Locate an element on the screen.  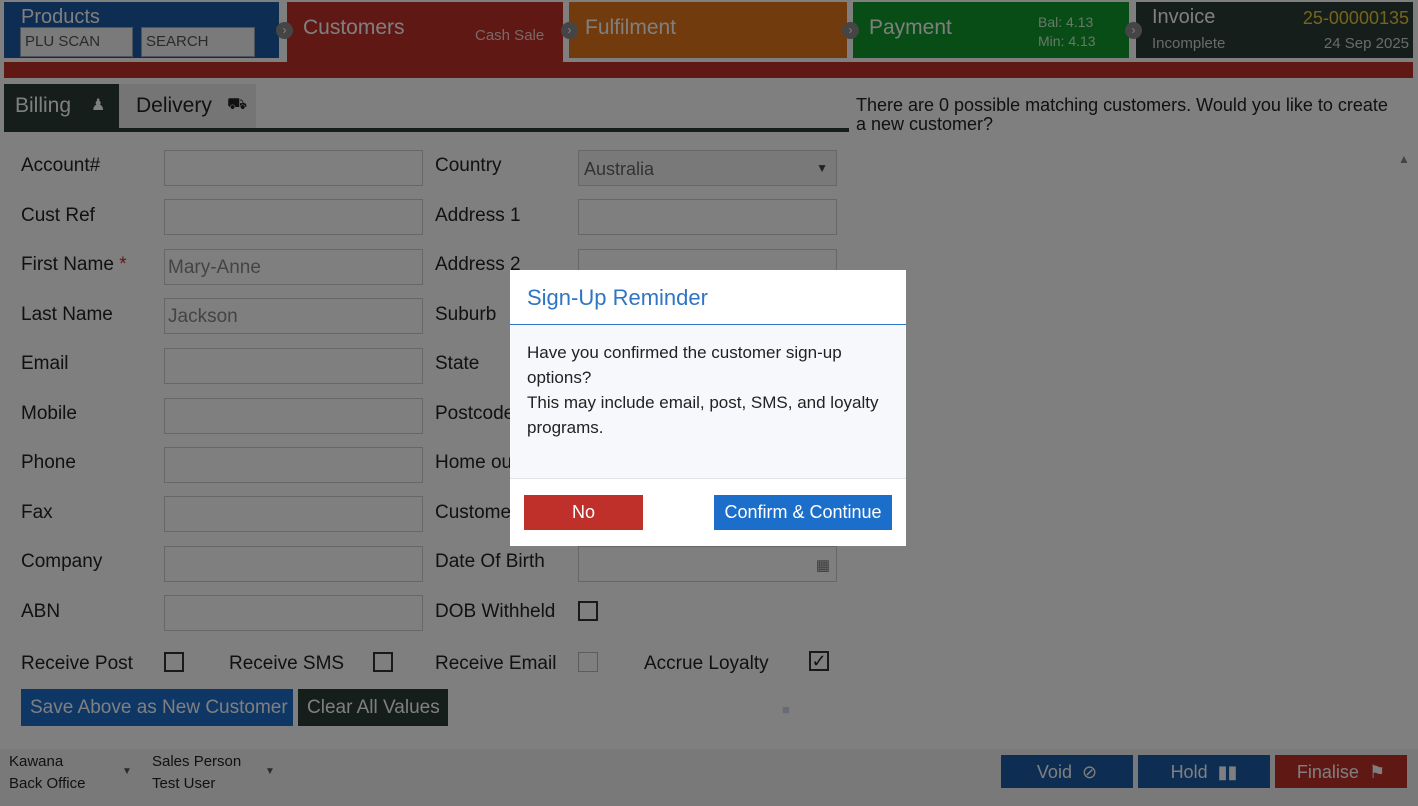
modal-title: Sign-Up Reminder is located at coordinates (617, 297).